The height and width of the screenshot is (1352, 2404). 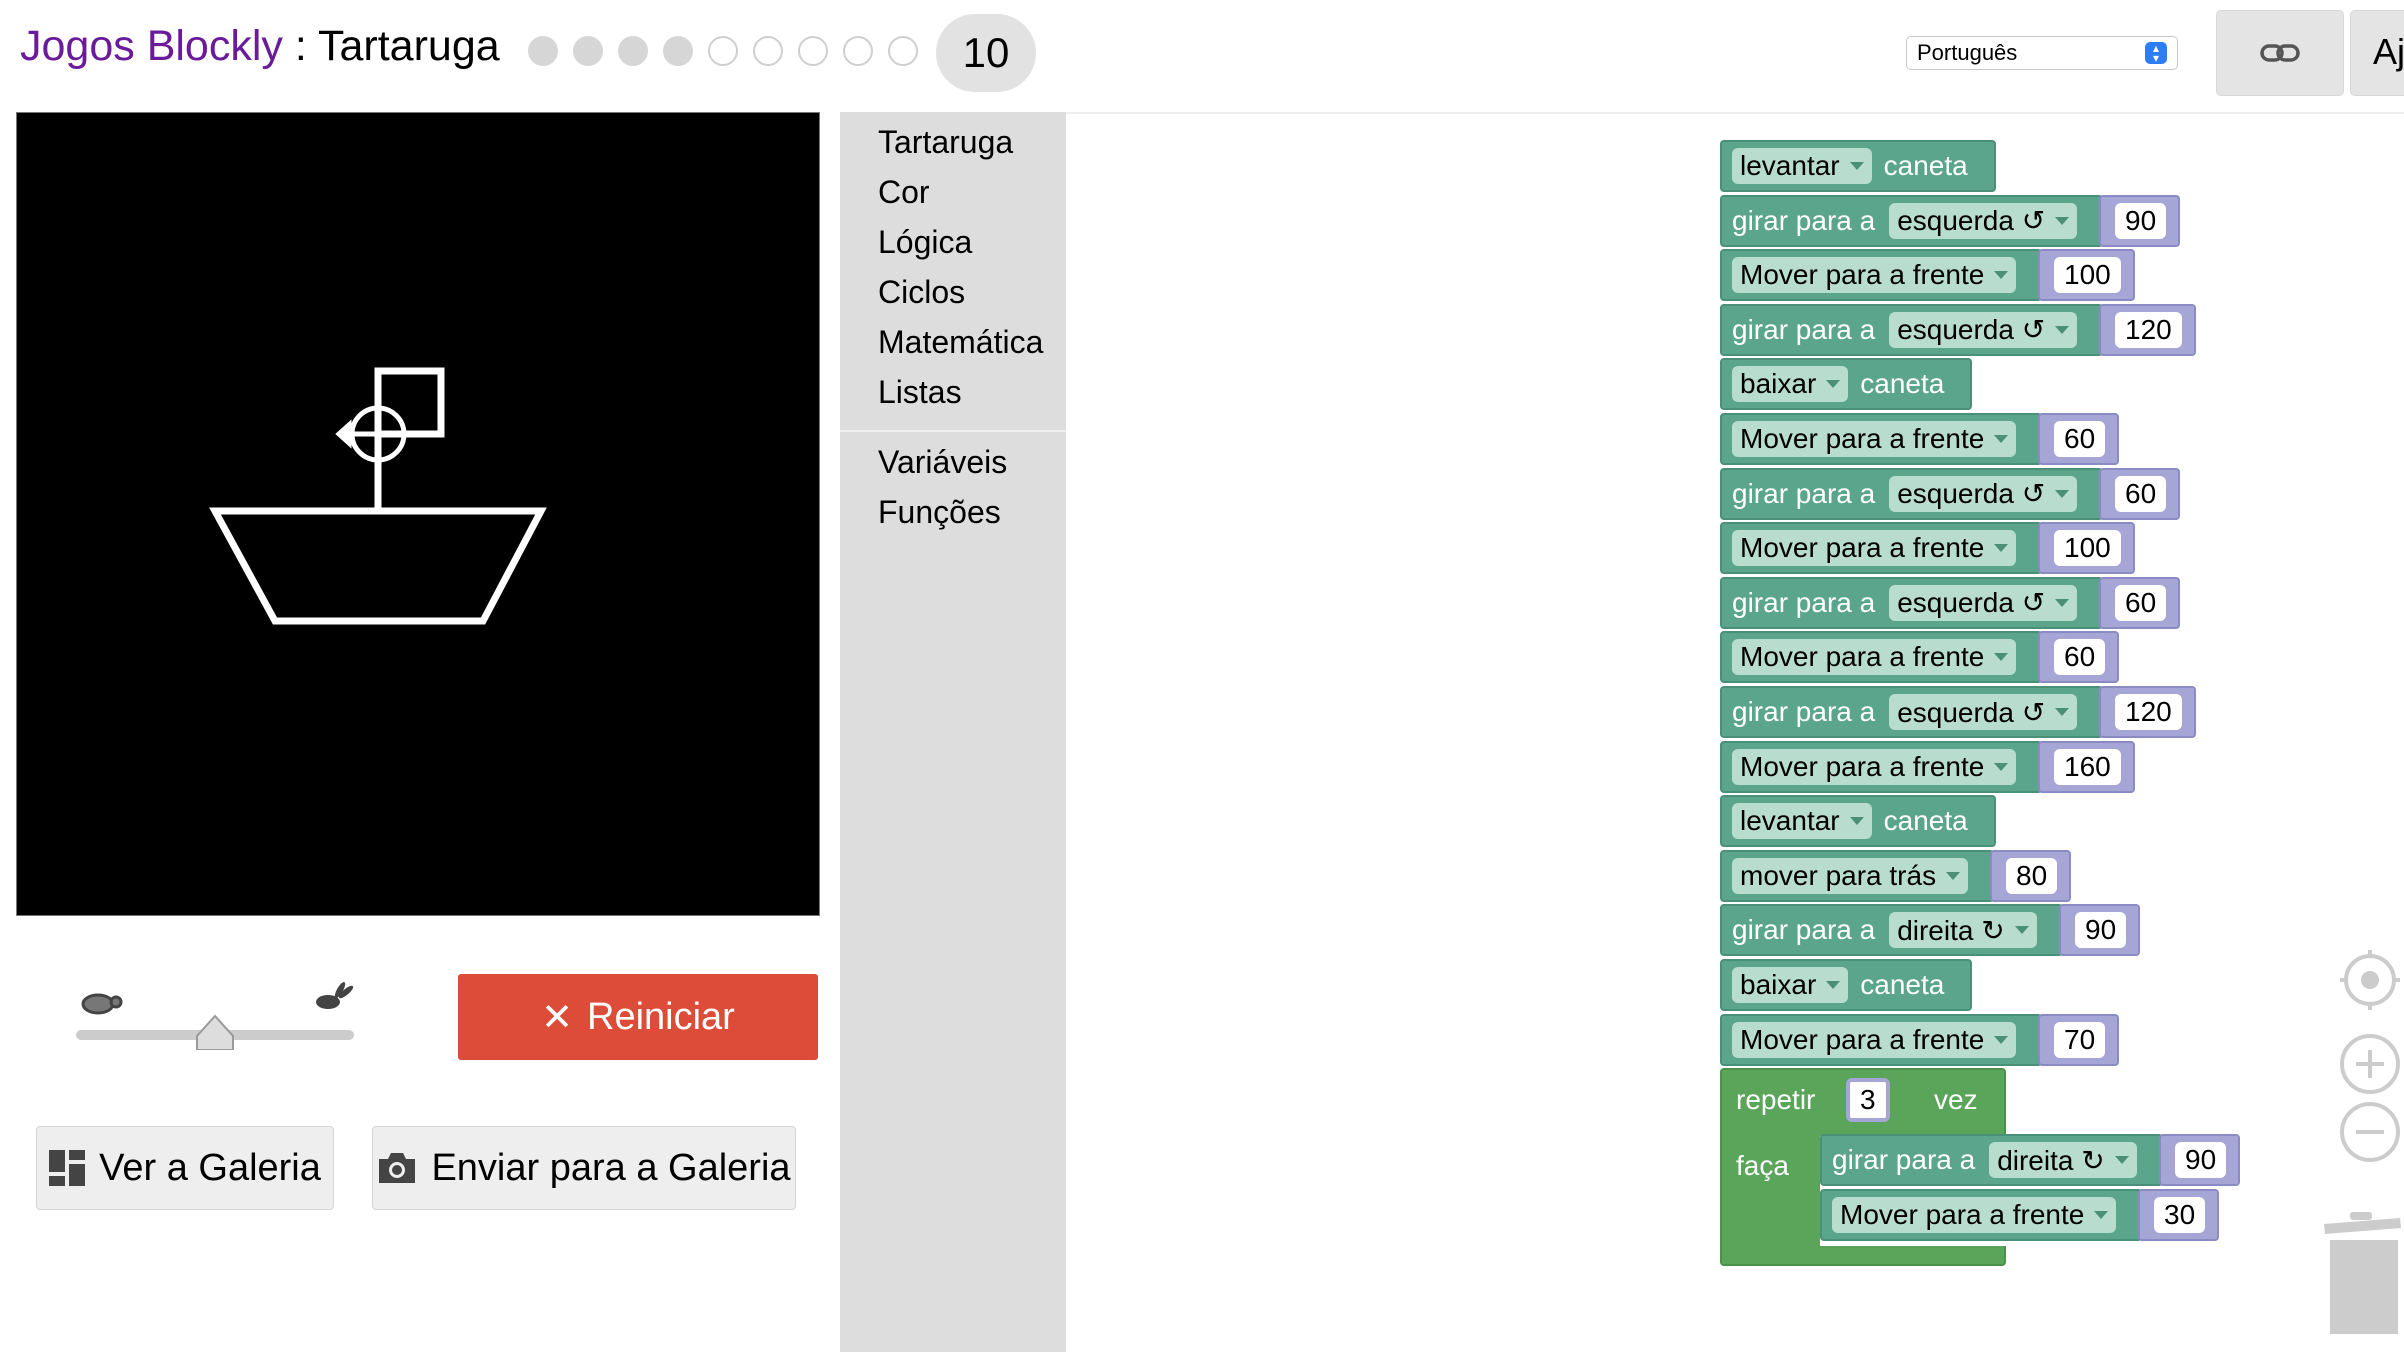 What do you see at coordinates (939, 512) in the screenshot?
I see `toolbox-category: Funções` at bounding box center [939, 512].